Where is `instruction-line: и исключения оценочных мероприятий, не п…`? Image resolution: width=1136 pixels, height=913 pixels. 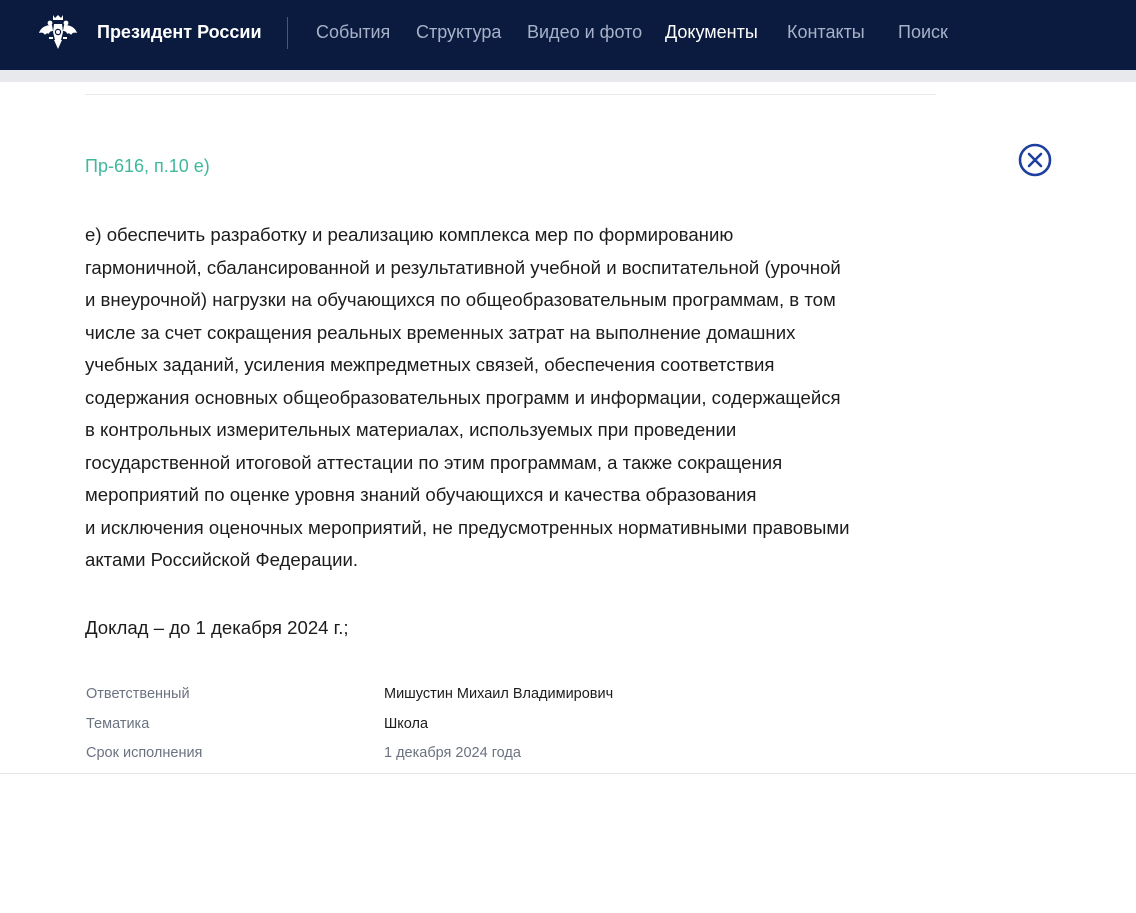 instruction-line: и исключения оценочных мероприятий, не п… is located at coordinates (467, 527).